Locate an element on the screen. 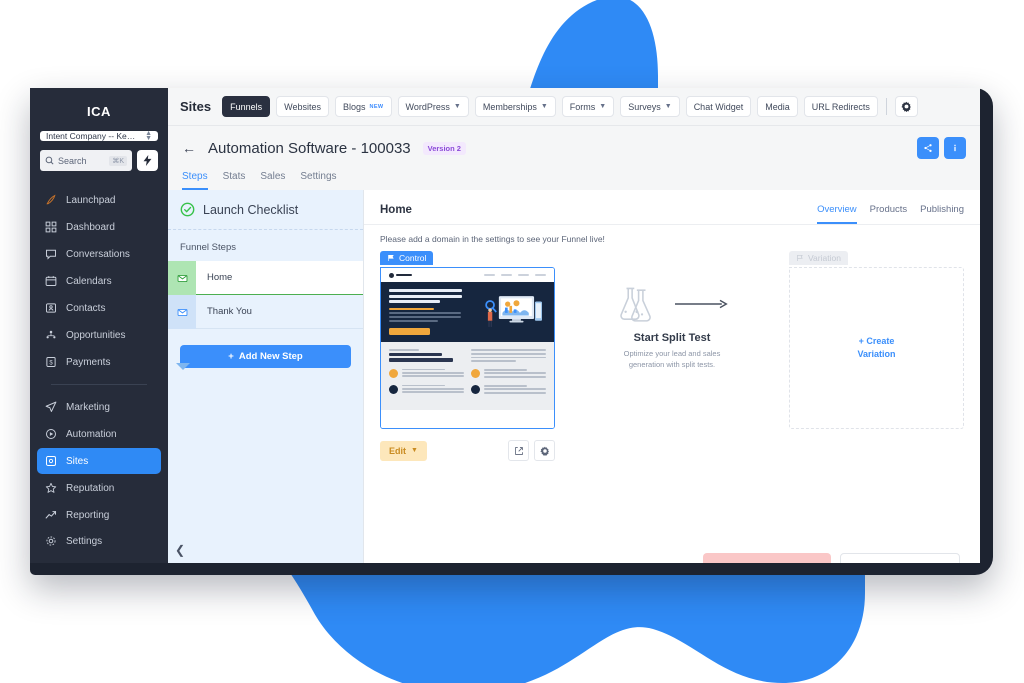  sidebar-item-launchpad: Launchpad is located at coordinates (99, 200).